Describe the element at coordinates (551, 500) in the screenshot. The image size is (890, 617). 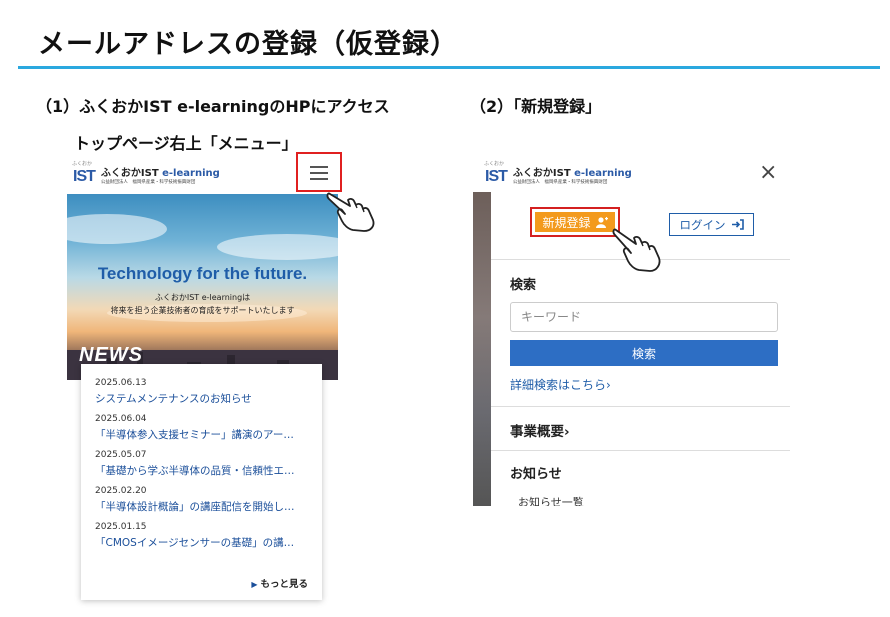
I see `notice-list-link: お知らせ一覧` at that location.